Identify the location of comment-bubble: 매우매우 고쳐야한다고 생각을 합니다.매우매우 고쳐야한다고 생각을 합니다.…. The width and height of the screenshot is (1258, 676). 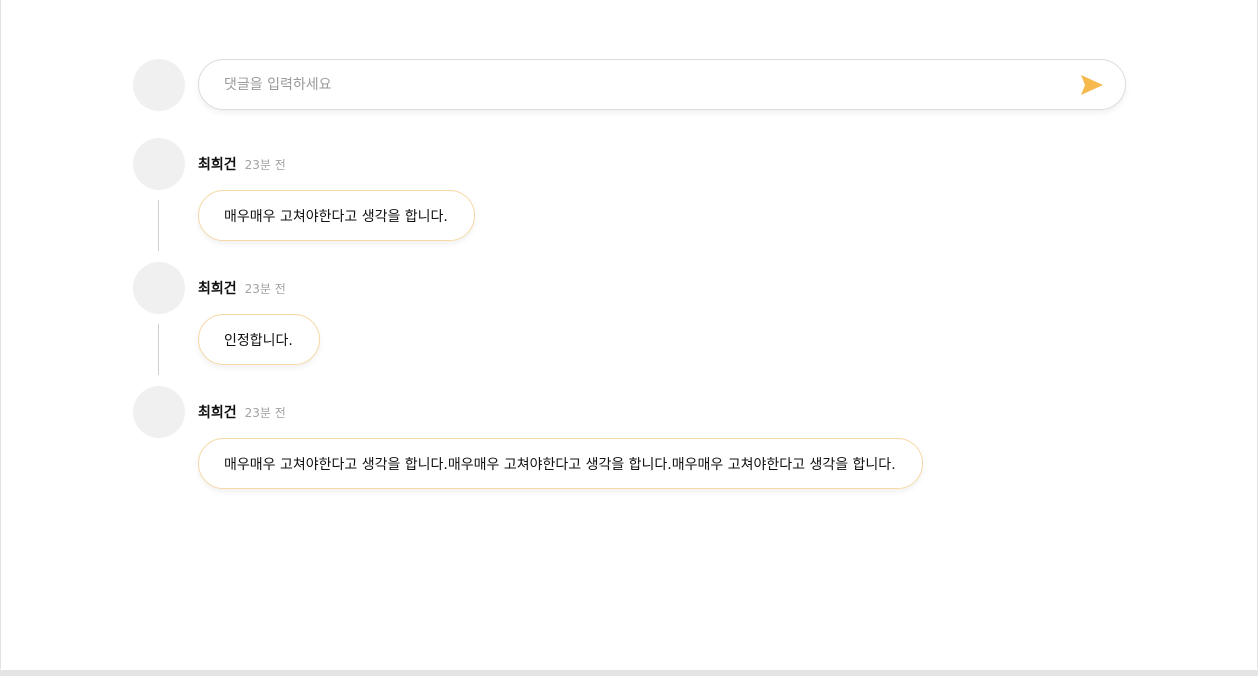
(560, 463).